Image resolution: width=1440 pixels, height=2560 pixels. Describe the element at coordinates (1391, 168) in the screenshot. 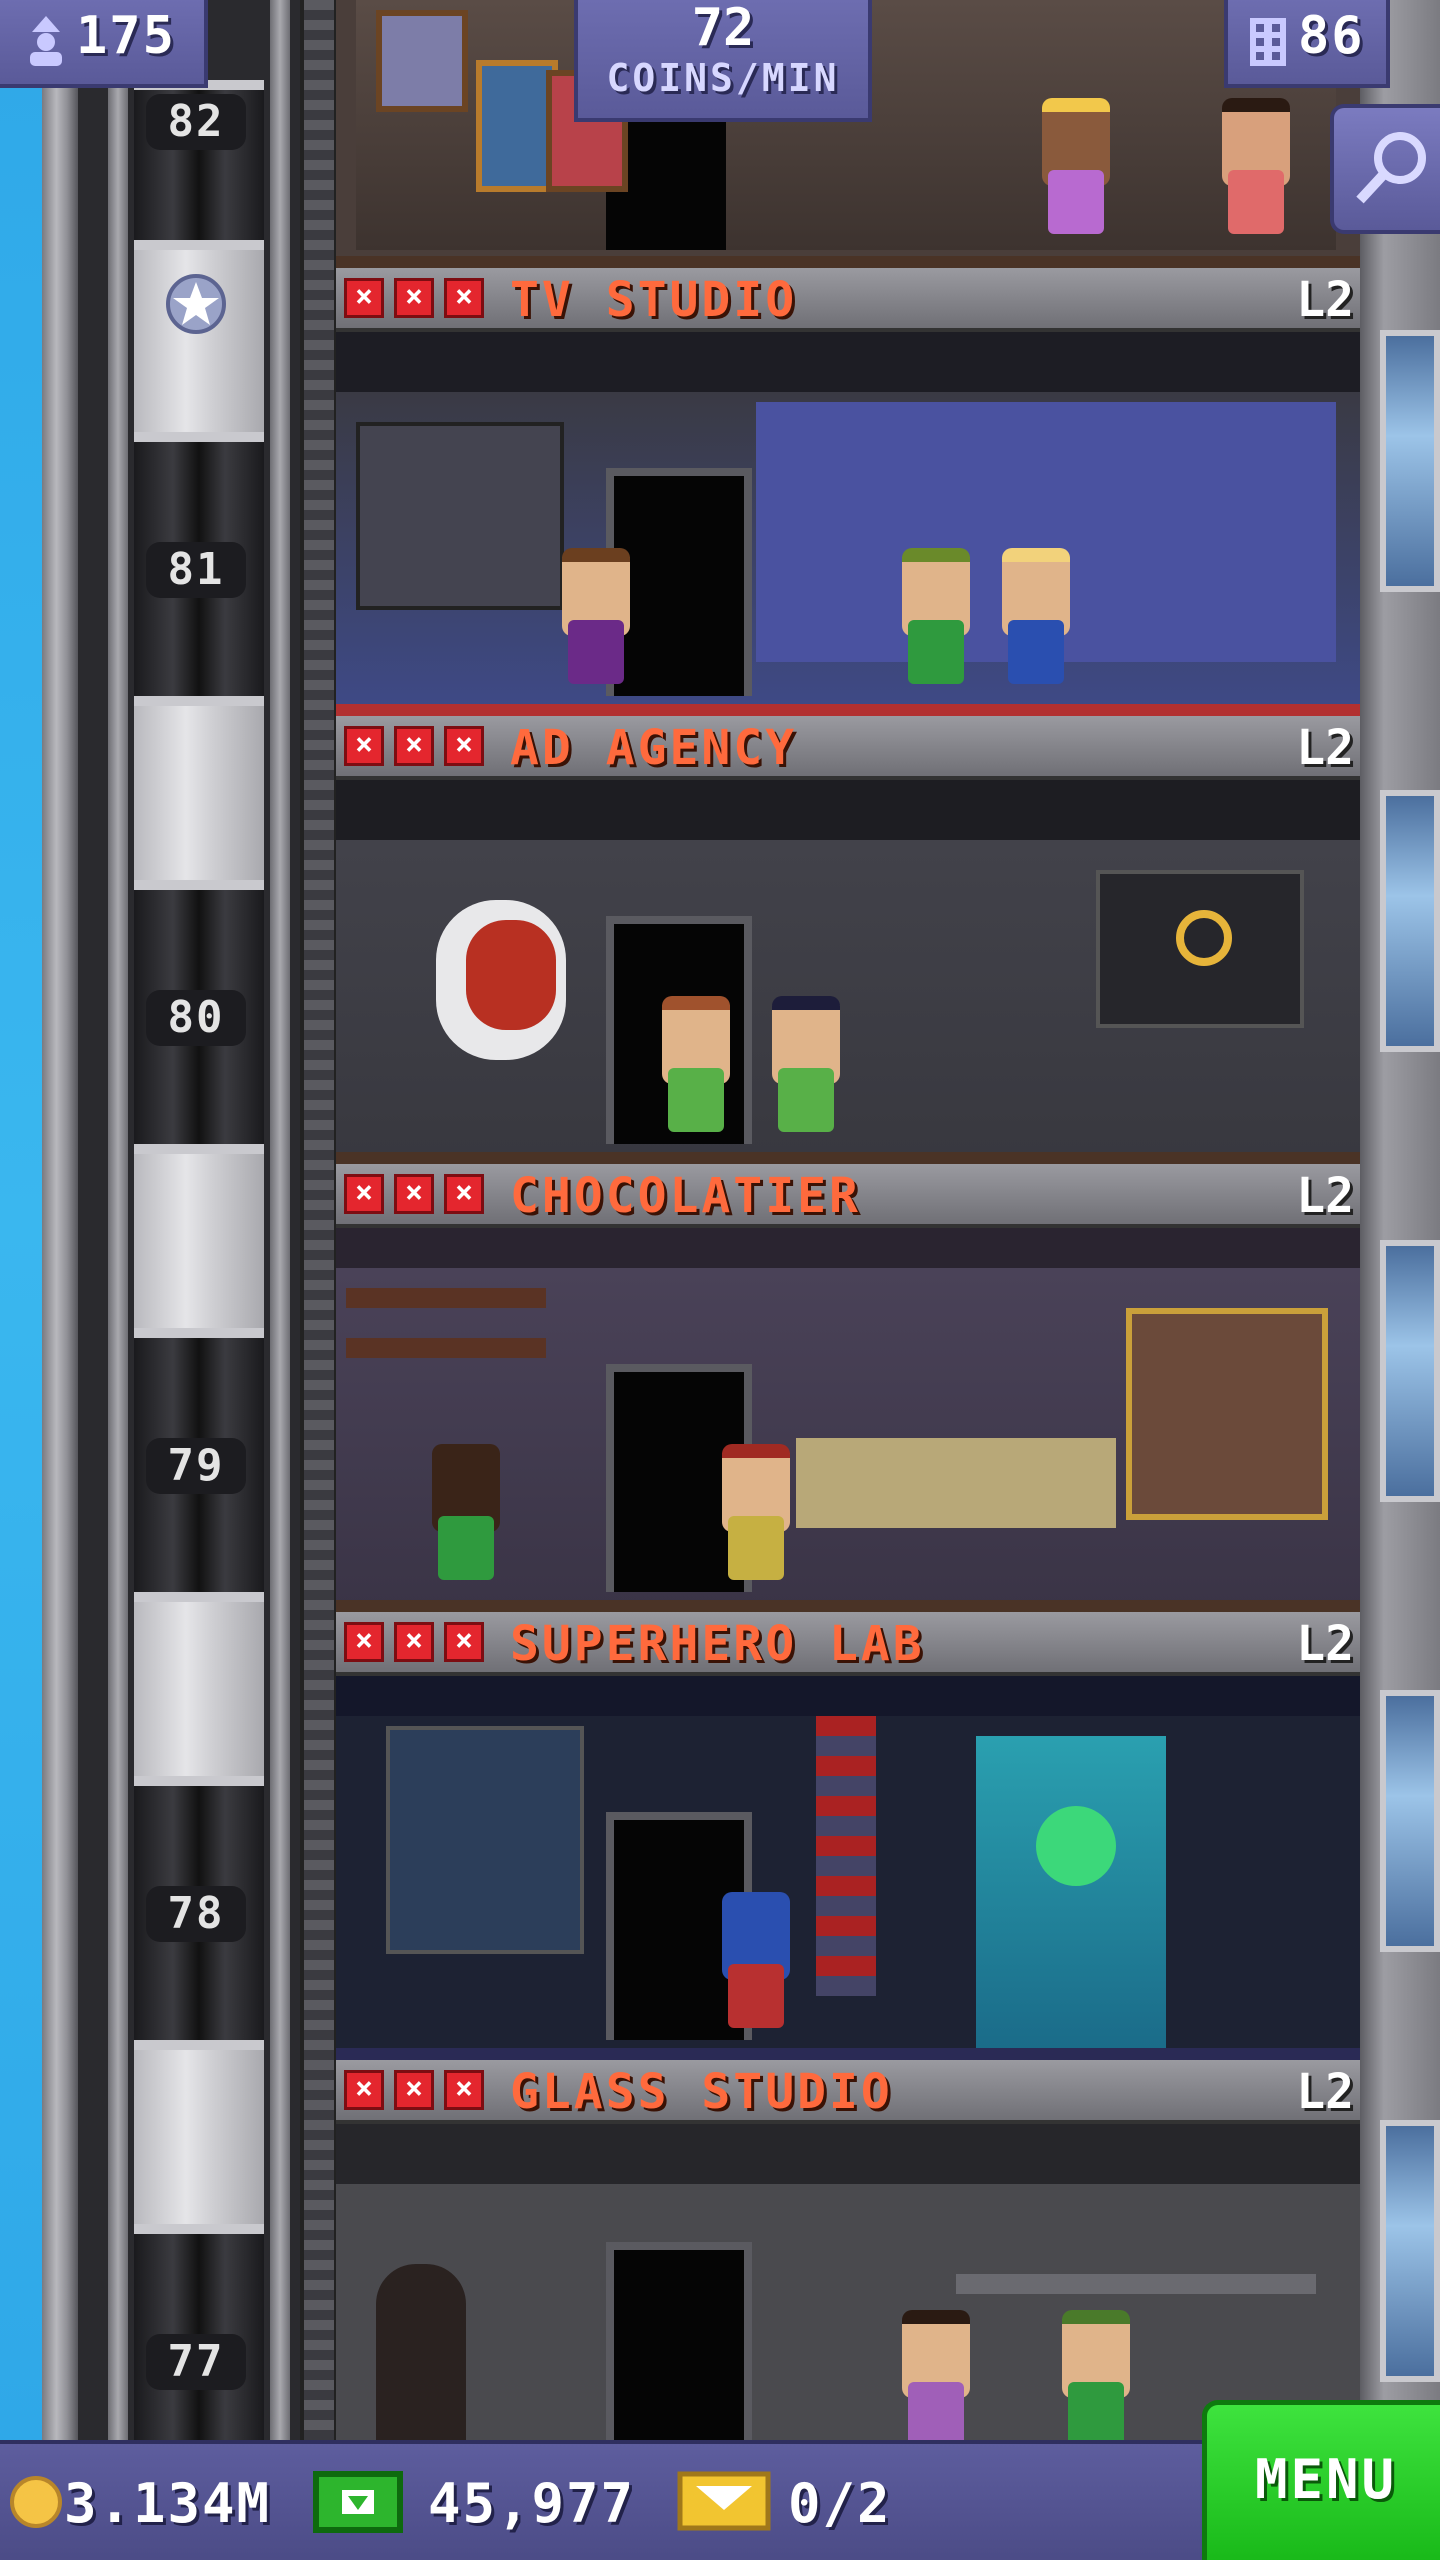

I see `magnifier-icon` at that location.